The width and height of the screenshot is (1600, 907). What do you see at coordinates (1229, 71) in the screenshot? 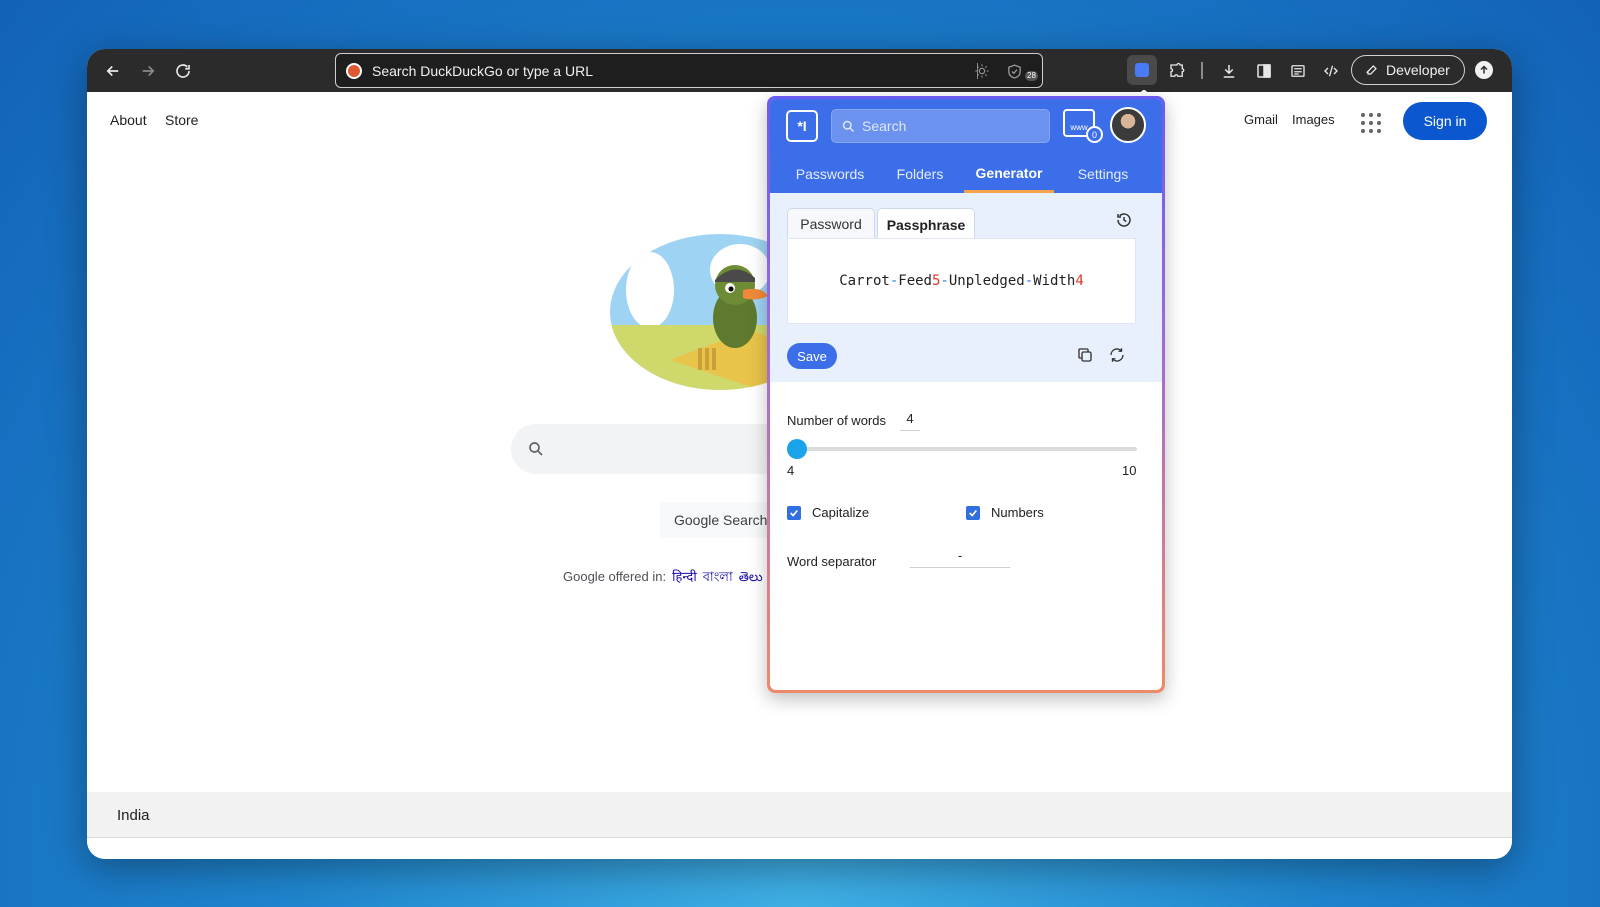
I see `download-icon` at bounding box center [1229, 71].